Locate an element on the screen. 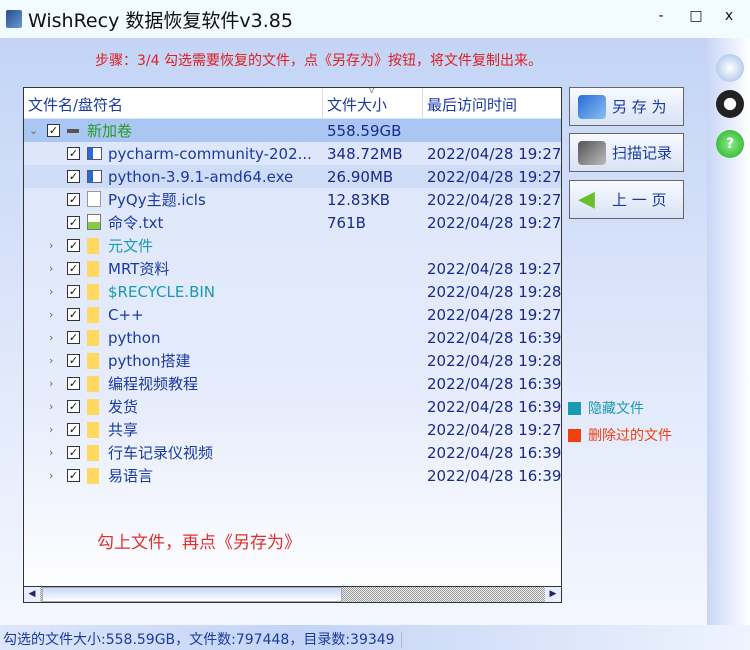 The image size is (750, 650). help-icon: ? is located at coordinates (730, 144).